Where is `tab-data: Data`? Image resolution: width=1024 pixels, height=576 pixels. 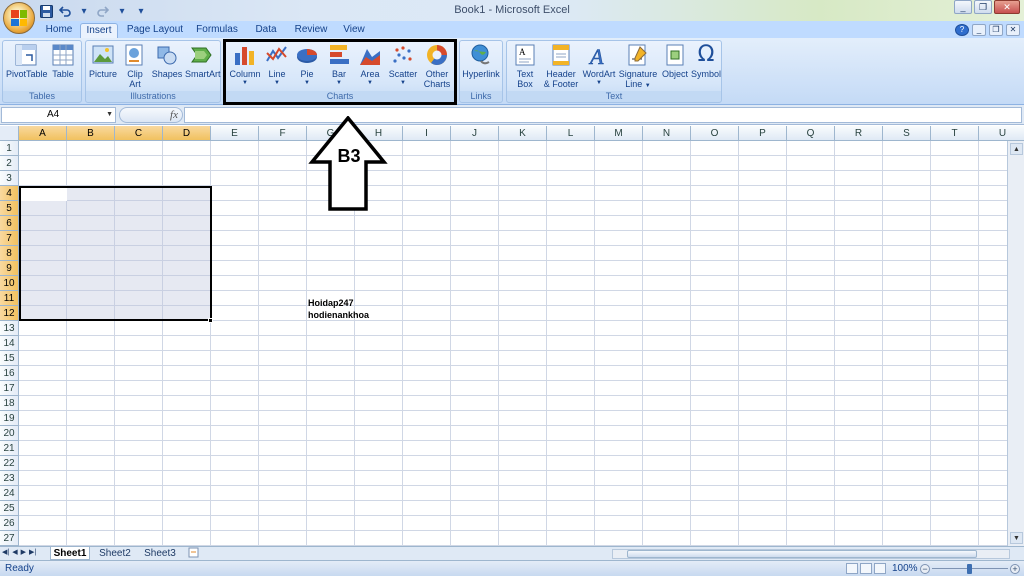
tab-data: Data is located at coordinates (266, 30).